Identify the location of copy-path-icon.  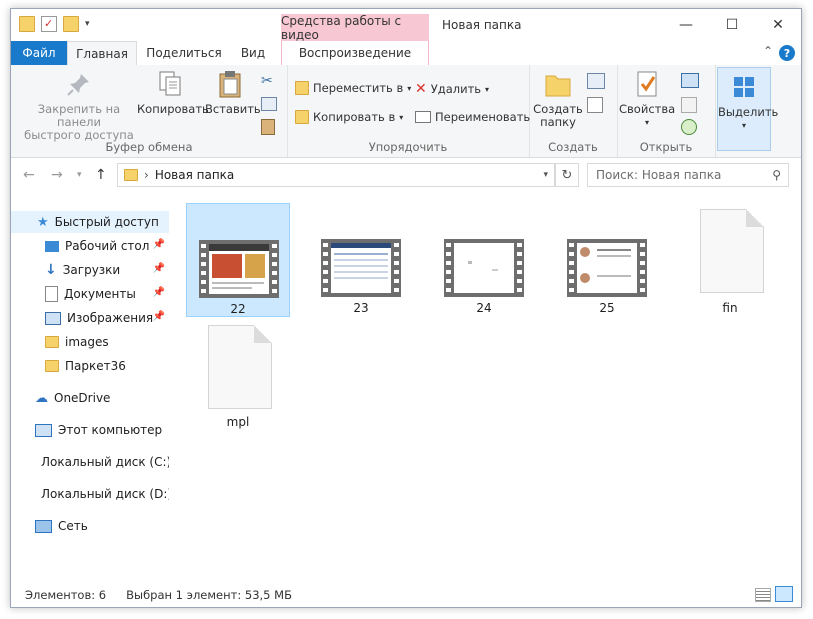
(269, 104).